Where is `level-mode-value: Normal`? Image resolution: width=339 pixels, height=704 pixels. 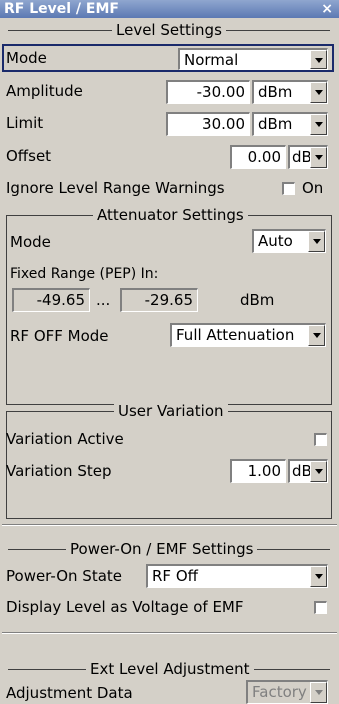 level-mode-value: Normal is located at coordinates (211, 60).